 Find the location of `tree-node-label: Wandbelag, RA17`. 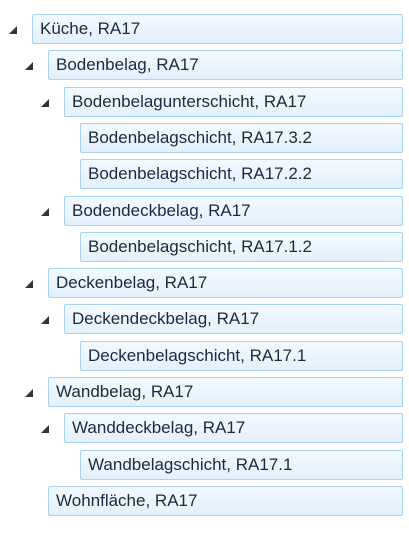

tree-node-label: Wandbelag, RA17 is located at coordinates (125, 391).